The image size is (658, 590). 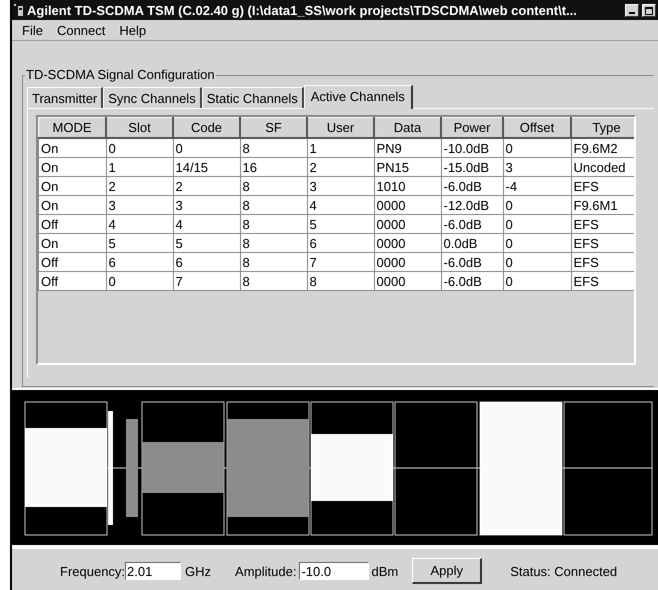 What do you see at coordinates (472, 128) in the screenshot?
I see `column-header: Power` at bounding box center [472, 128].